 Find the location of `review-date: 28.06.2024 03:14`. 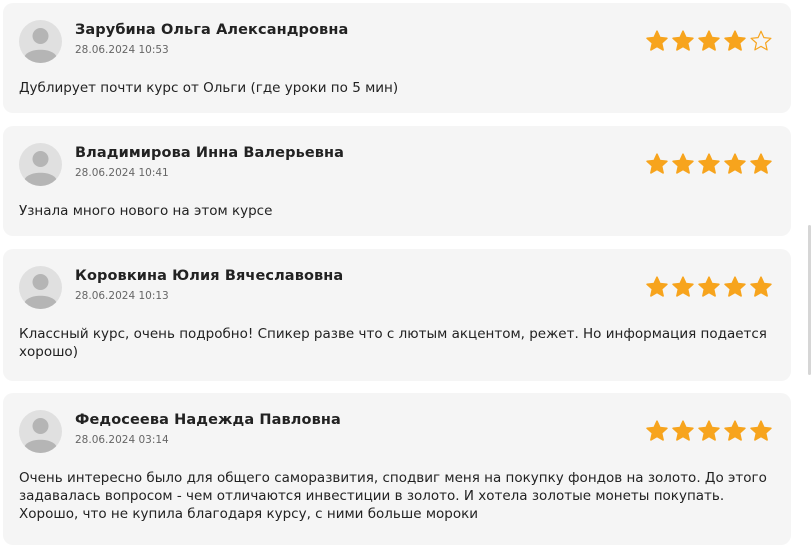

review-date: 28.06.2024 03:14 is located at coordinates (122, 440).